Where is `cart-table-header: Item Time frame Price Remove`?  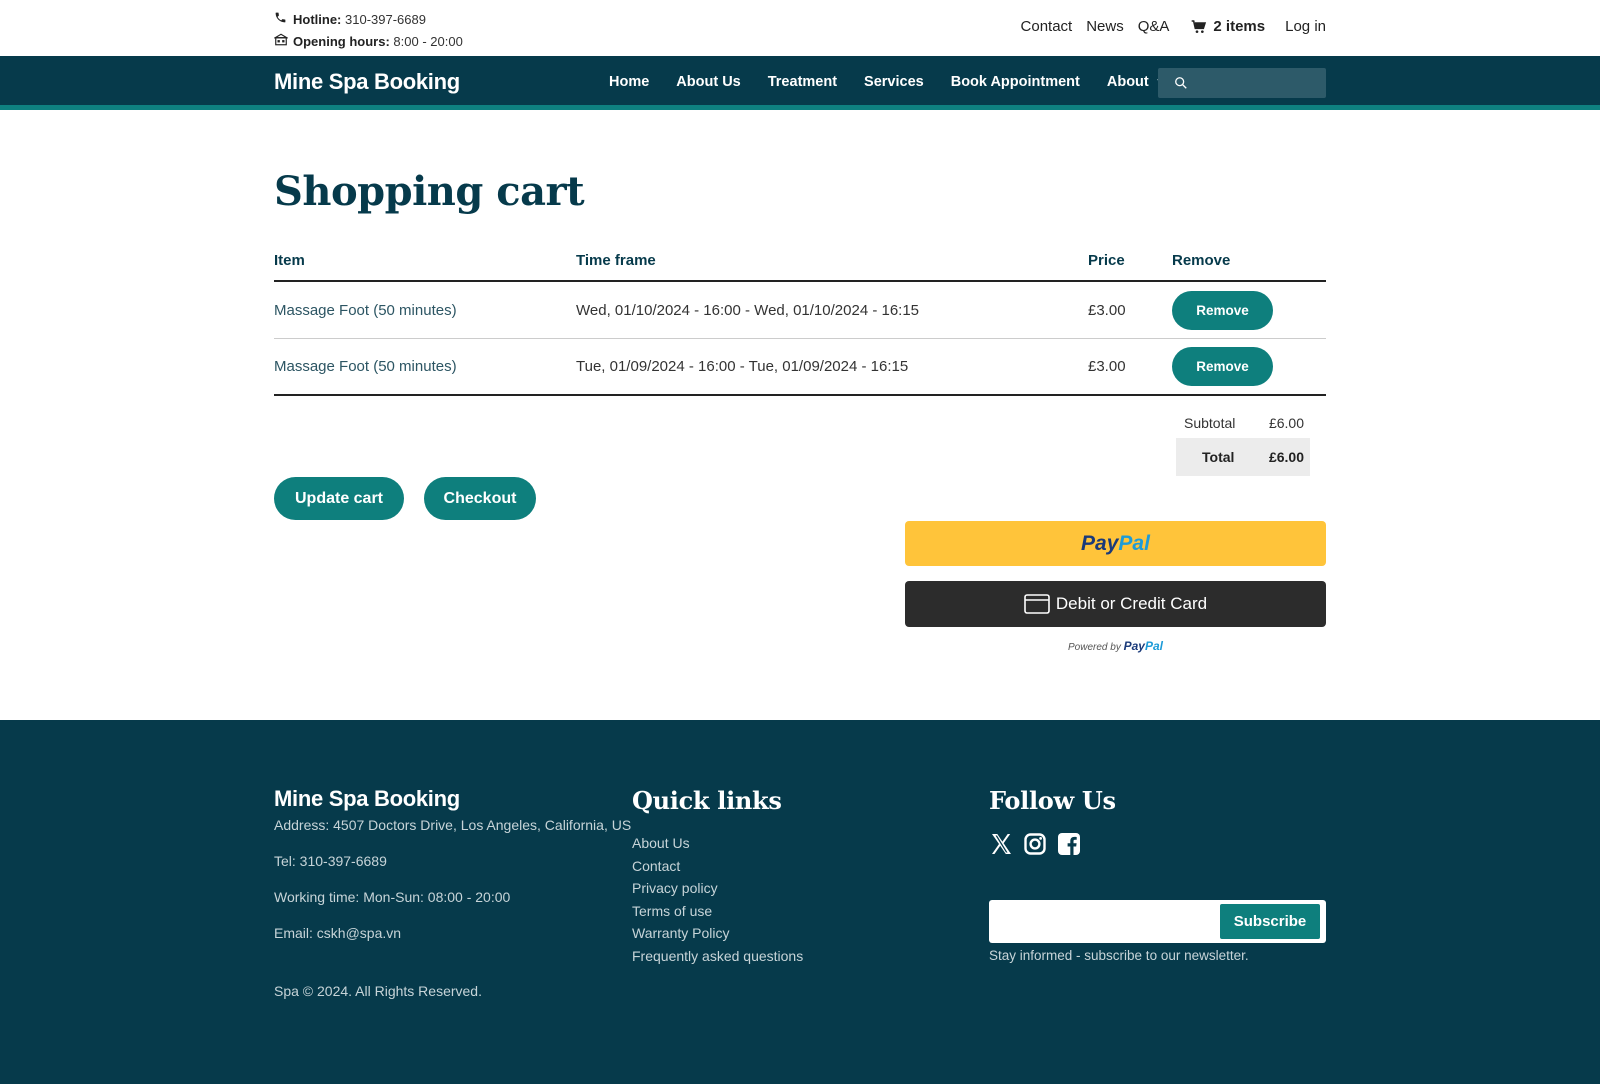
cart-table-header: Item Time frame Price Remove is located at coordinates (800, 261).